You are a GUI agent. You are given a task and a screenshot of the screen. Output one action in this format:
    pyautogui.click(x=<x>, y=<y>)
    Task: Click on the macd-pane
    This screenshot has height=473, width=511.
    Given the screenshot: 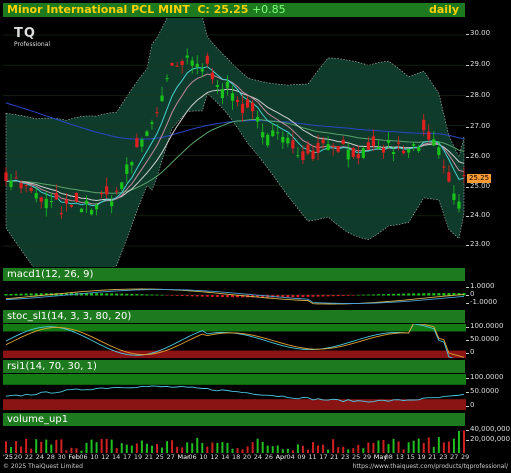 What is the action you would take?
    pyautogui.click(x=234, y=295)
    